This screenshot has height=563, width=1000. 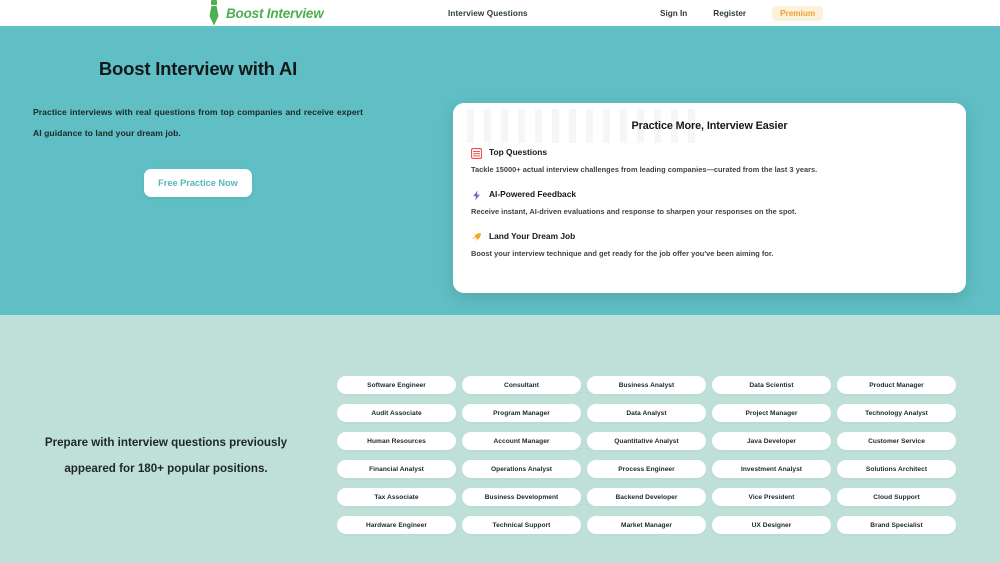 What do you see at coordinates (521, 413) in the screenshot?
I see `position-chip: Program Manager` at bounding box center [521, 413].